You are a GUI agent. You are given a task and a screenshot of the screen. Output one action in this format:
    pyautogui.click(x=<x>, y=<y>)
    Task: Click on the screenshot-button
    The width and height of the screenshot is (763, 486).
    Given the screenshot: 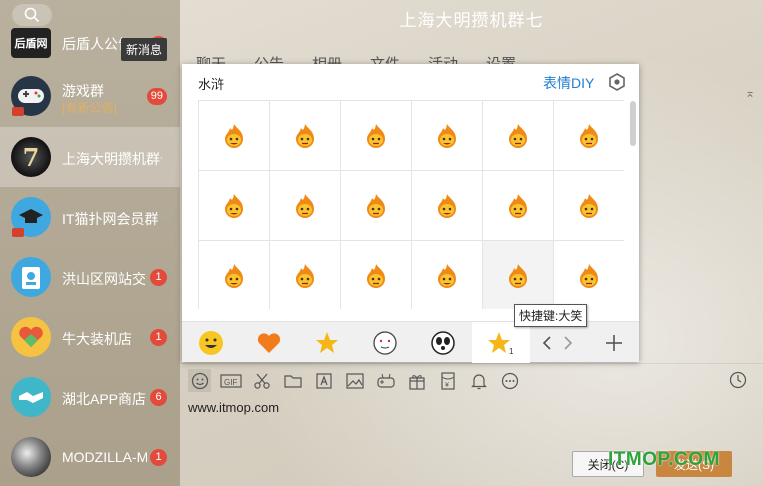 What is the action you would take?
    pyautogui.click(x=261, y=380)
    